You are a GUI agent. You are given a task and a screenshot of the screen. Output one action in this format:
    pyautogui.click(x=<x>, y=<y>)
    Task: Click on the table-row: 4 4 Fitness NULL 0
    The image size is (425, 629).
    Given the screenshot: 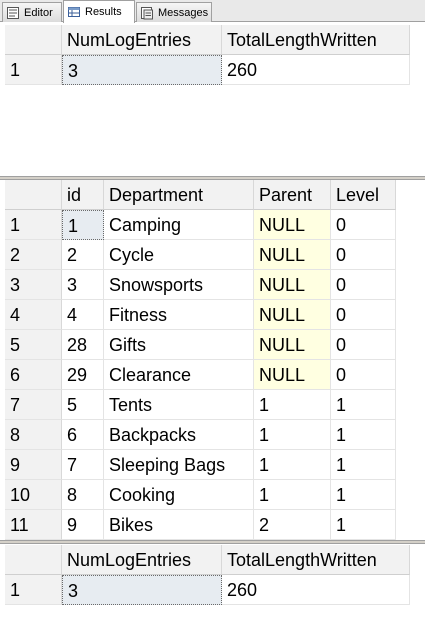 What is the action you would take?
    pyautogui.click(x=207, y=315)
    